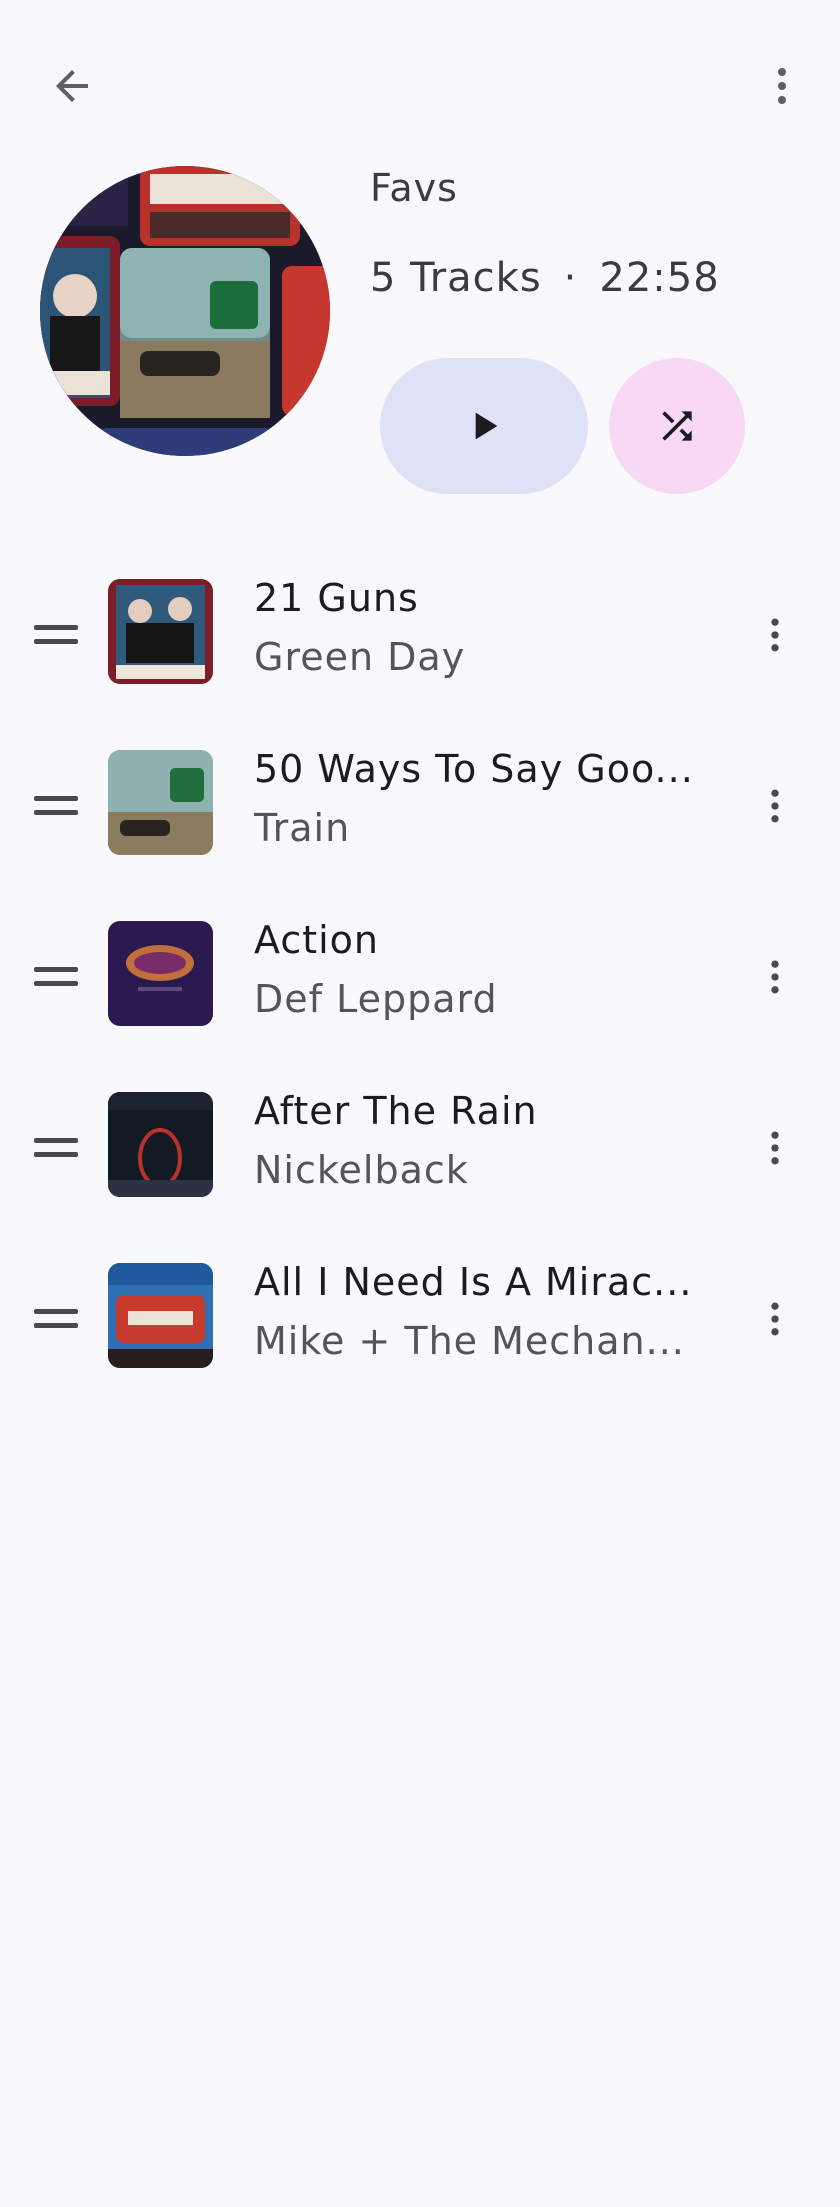  Describe the element at coordinates (336, 598) in the screenshot. I see `track-title: 21 Guns` at that location.